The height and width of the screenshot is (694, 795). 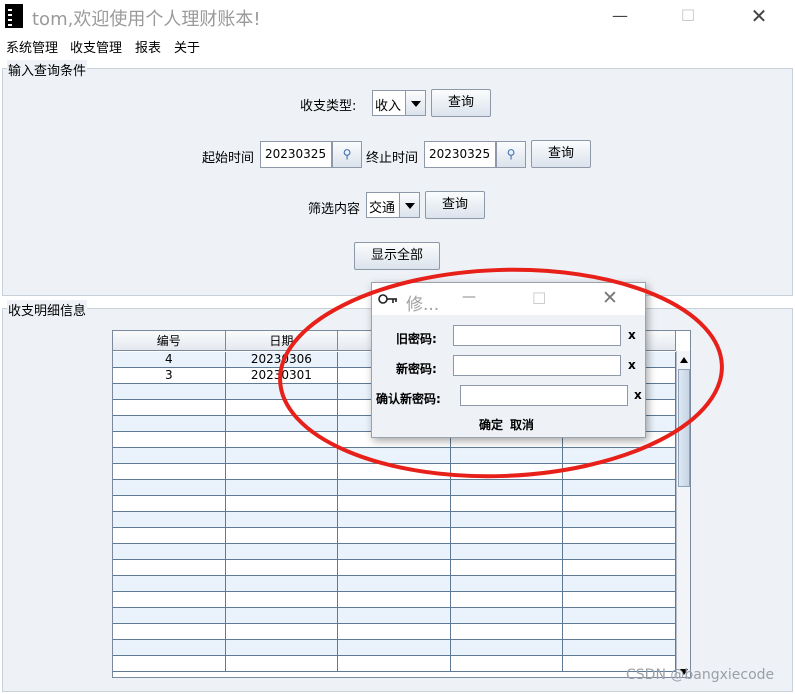 I want to click on menu-report: 报表, so click(x=148, y=46).